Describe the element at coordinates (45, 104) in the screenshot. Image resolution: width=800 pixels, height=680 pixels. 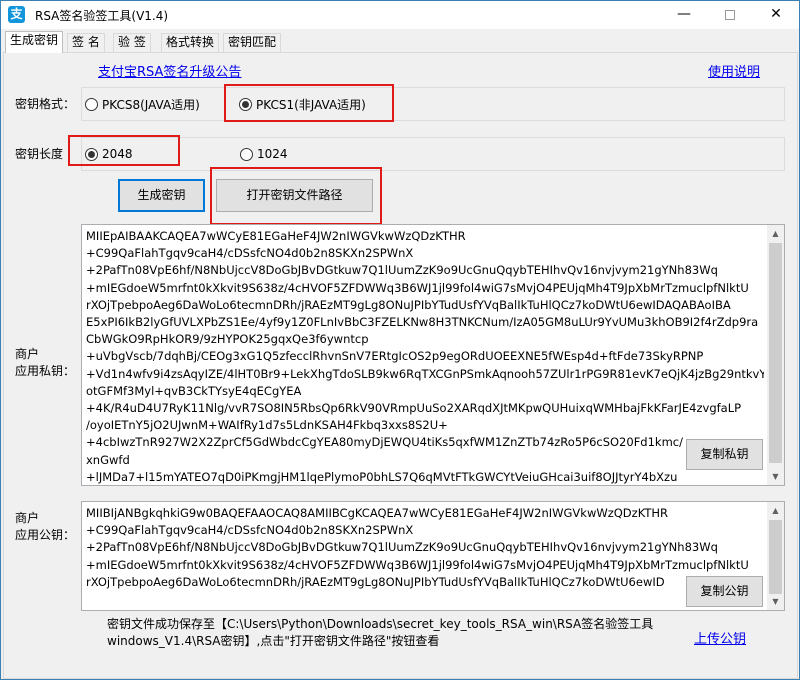
I see `key-format-label: 密钥格式：` at that location.